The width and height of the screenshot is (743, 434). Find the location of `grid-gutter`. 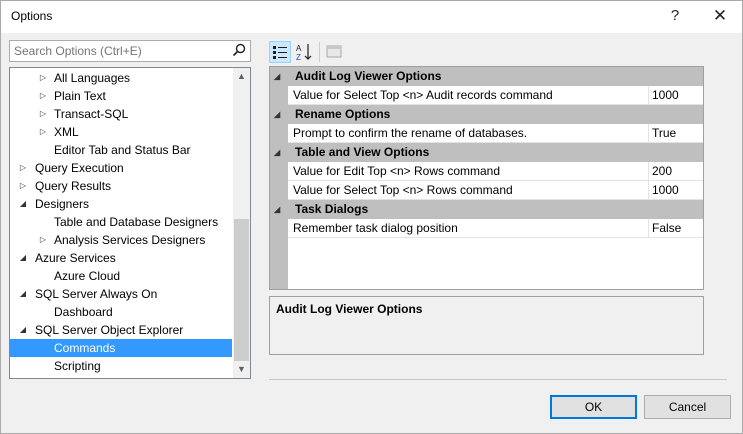

grid-gutter is located at coordinates (279, 178).